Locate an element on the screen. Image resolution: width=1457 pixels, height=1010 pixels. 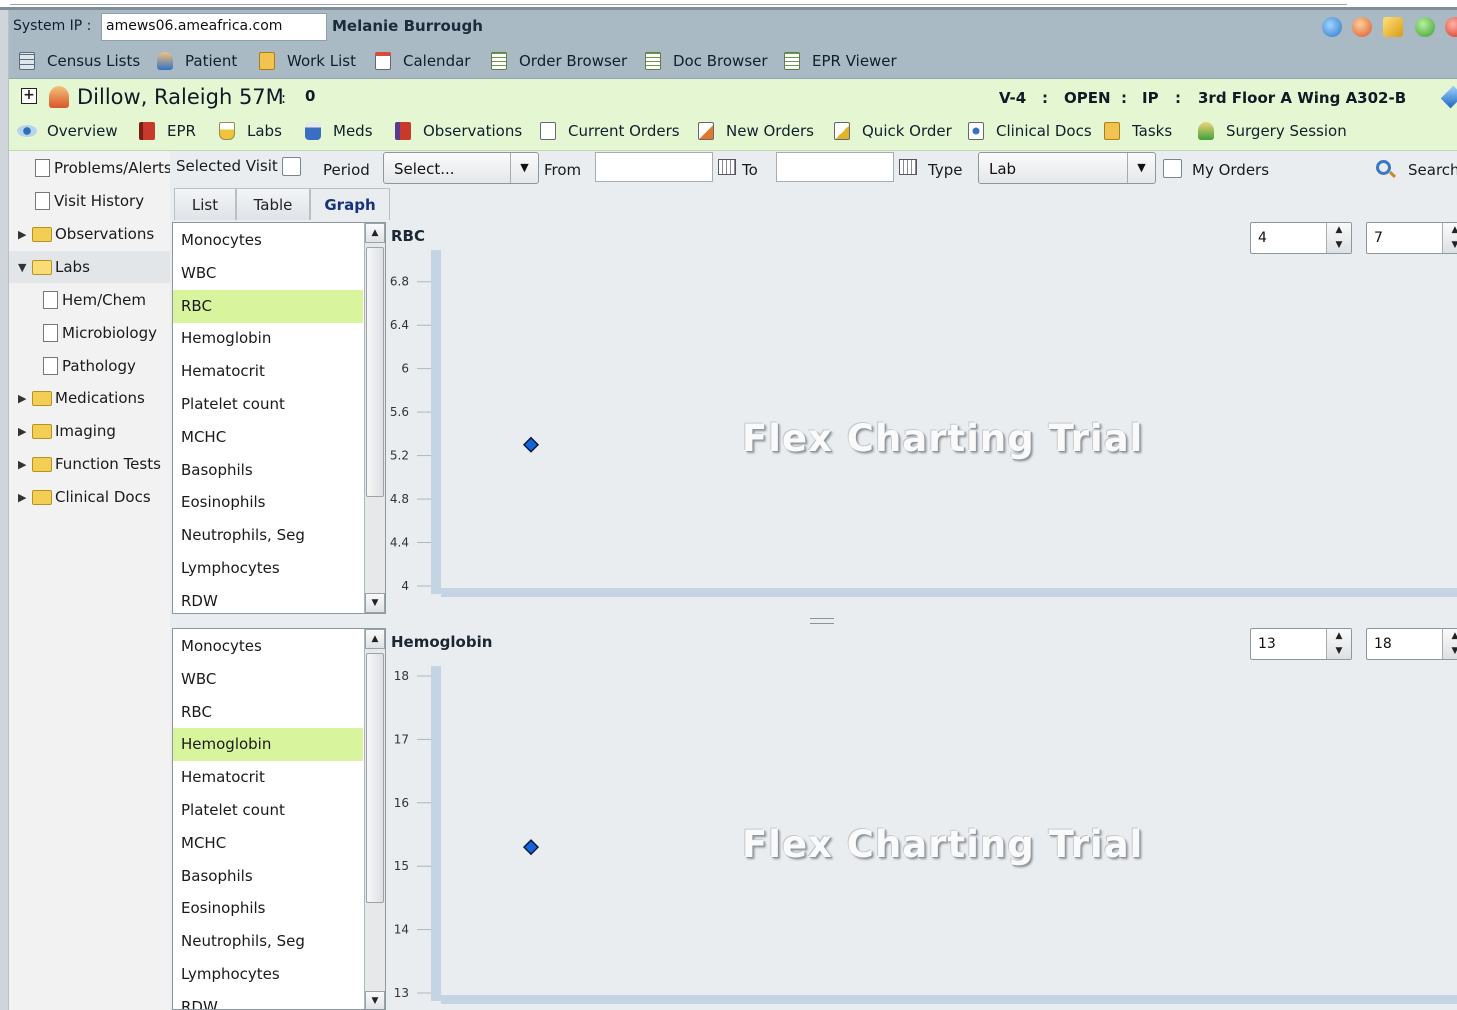
nav-work-list: Work List is located at coordinates (307, 61).